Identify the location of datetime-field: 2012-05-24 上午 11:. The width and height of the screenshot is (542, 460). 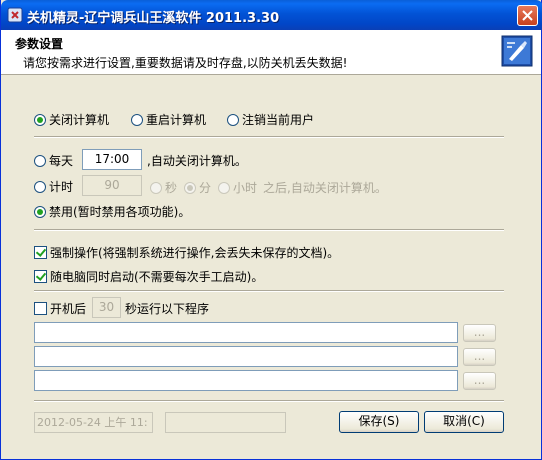
(93, 422).